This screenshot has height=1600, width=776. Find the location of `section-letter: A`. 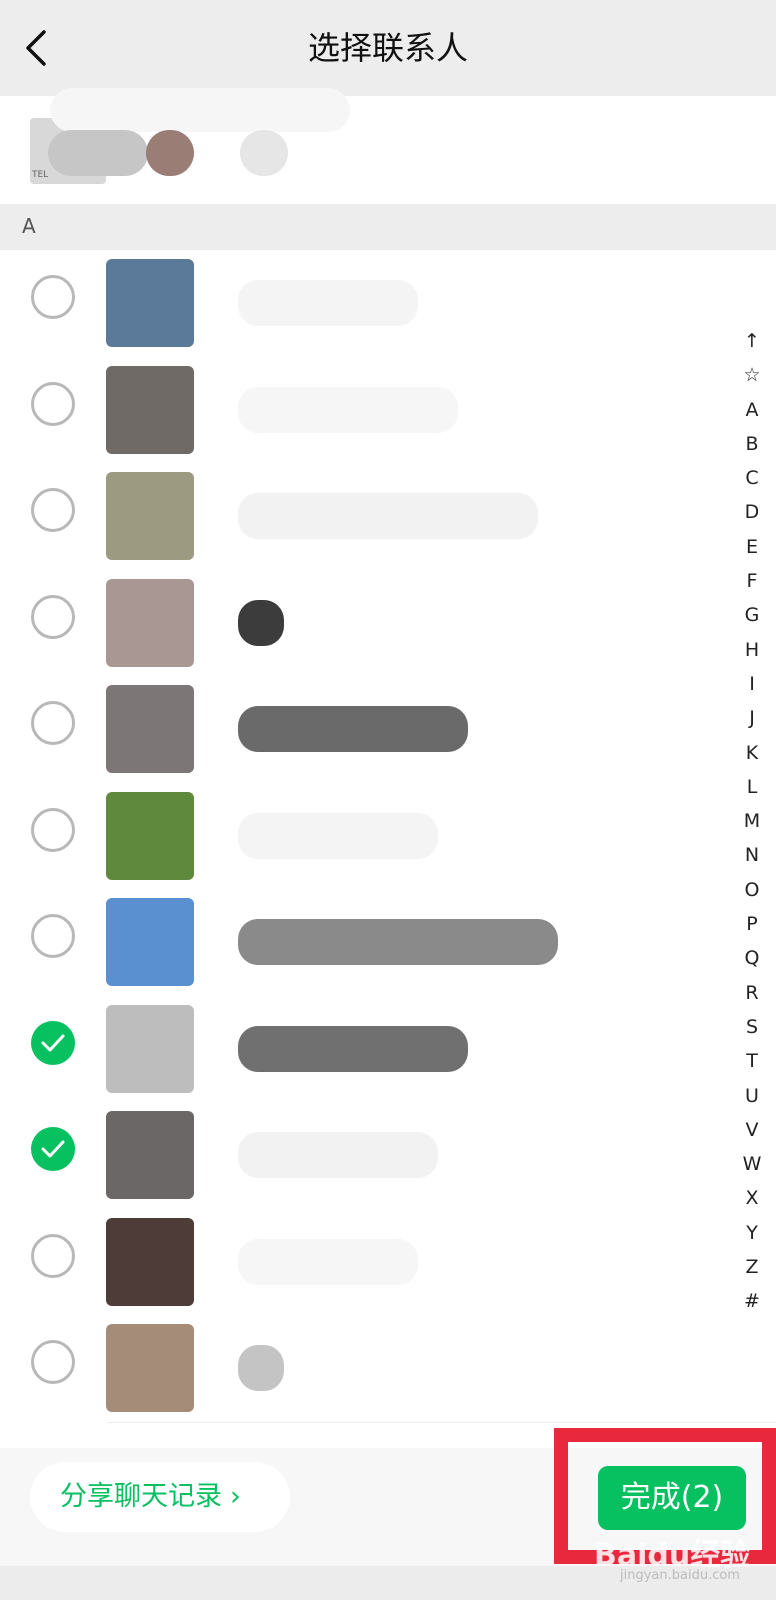

section-letter: A is located at coordinates (29, 226).